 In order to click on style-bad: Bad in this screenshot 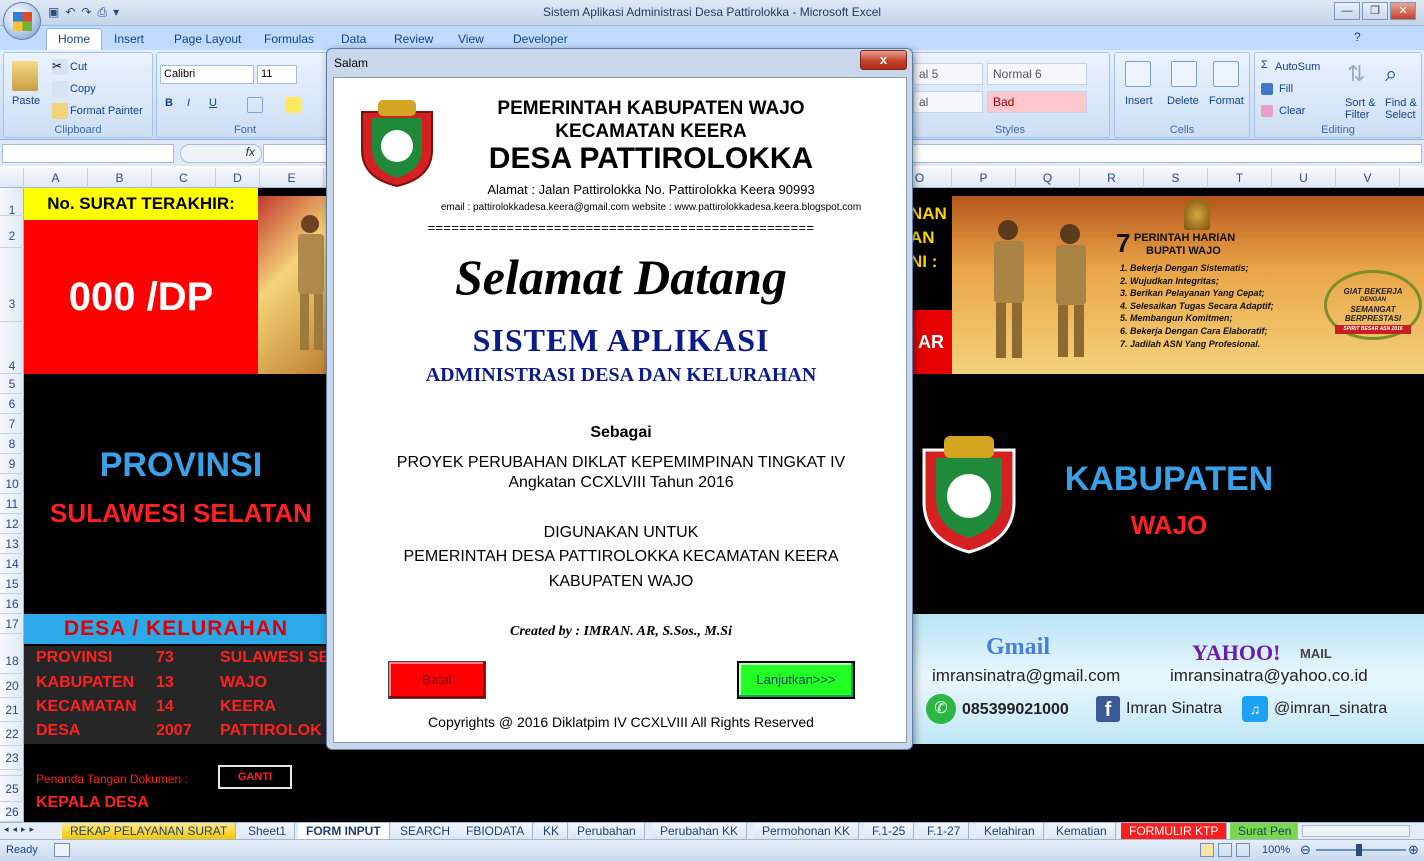, I will do `click(1037, 102)`.